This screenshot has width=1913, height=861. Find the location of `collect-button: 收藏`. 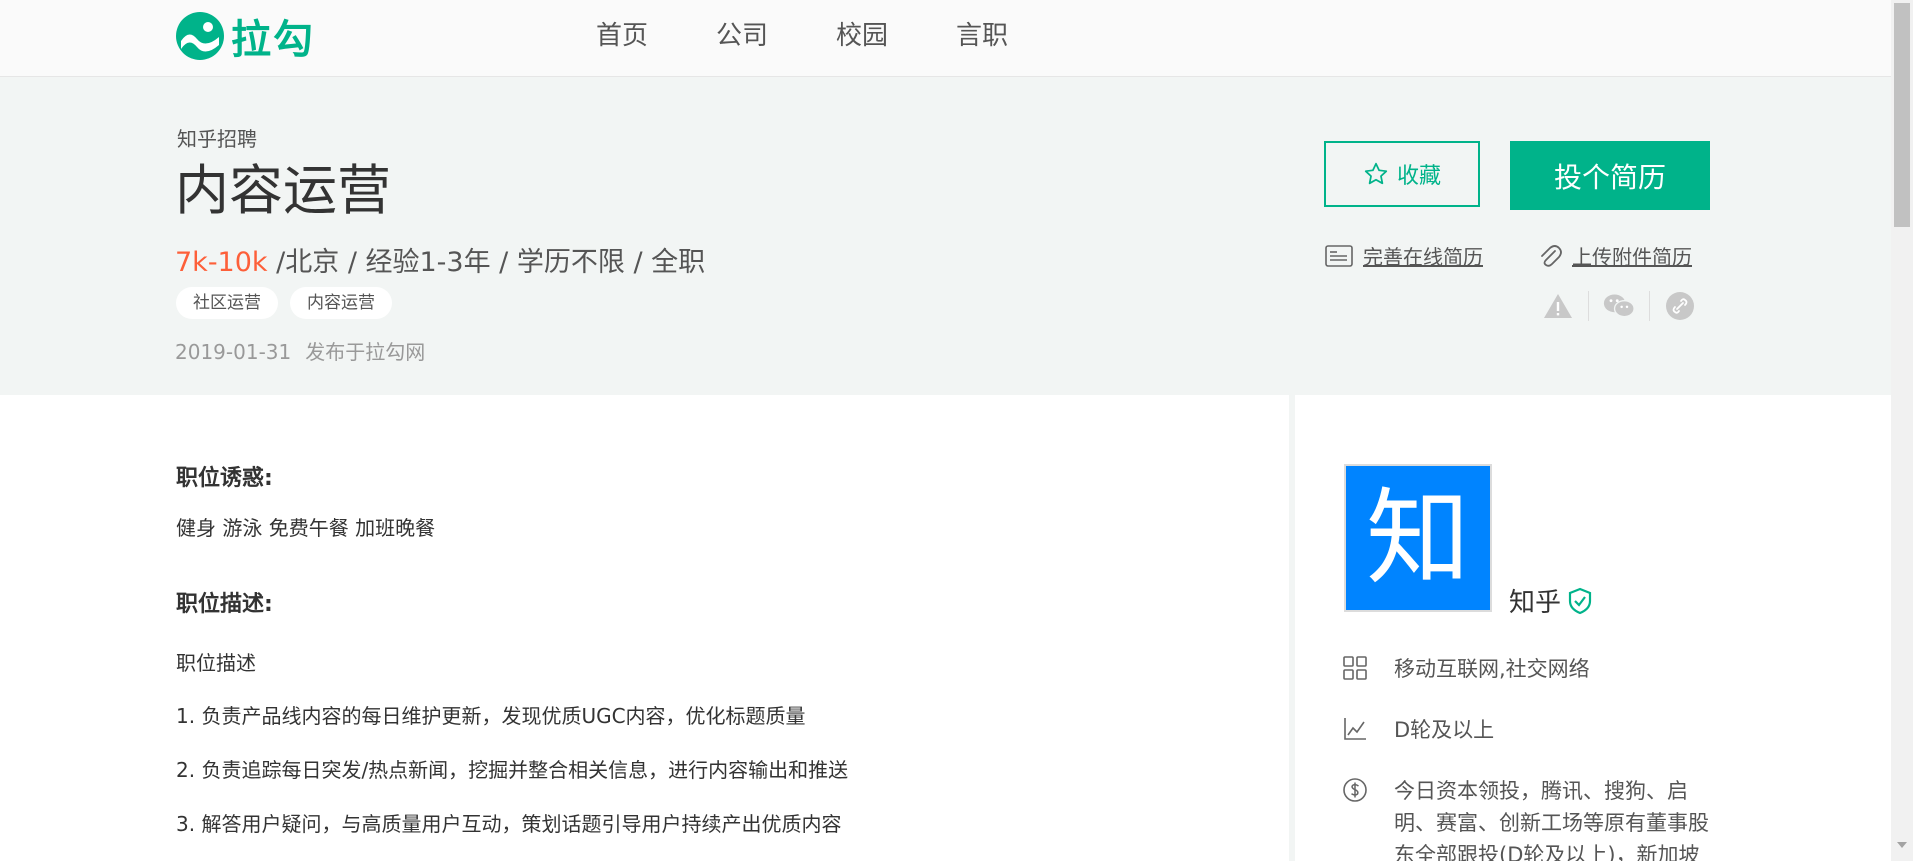

collect-button: 收藏 is located at coordinates (1402, 174).